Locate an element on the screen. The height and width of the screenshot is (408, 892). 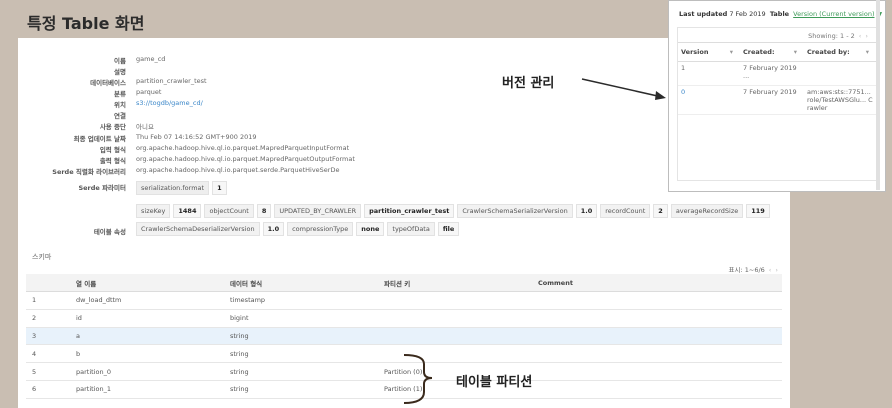
arrow-head is located at coordinates (660, 95).